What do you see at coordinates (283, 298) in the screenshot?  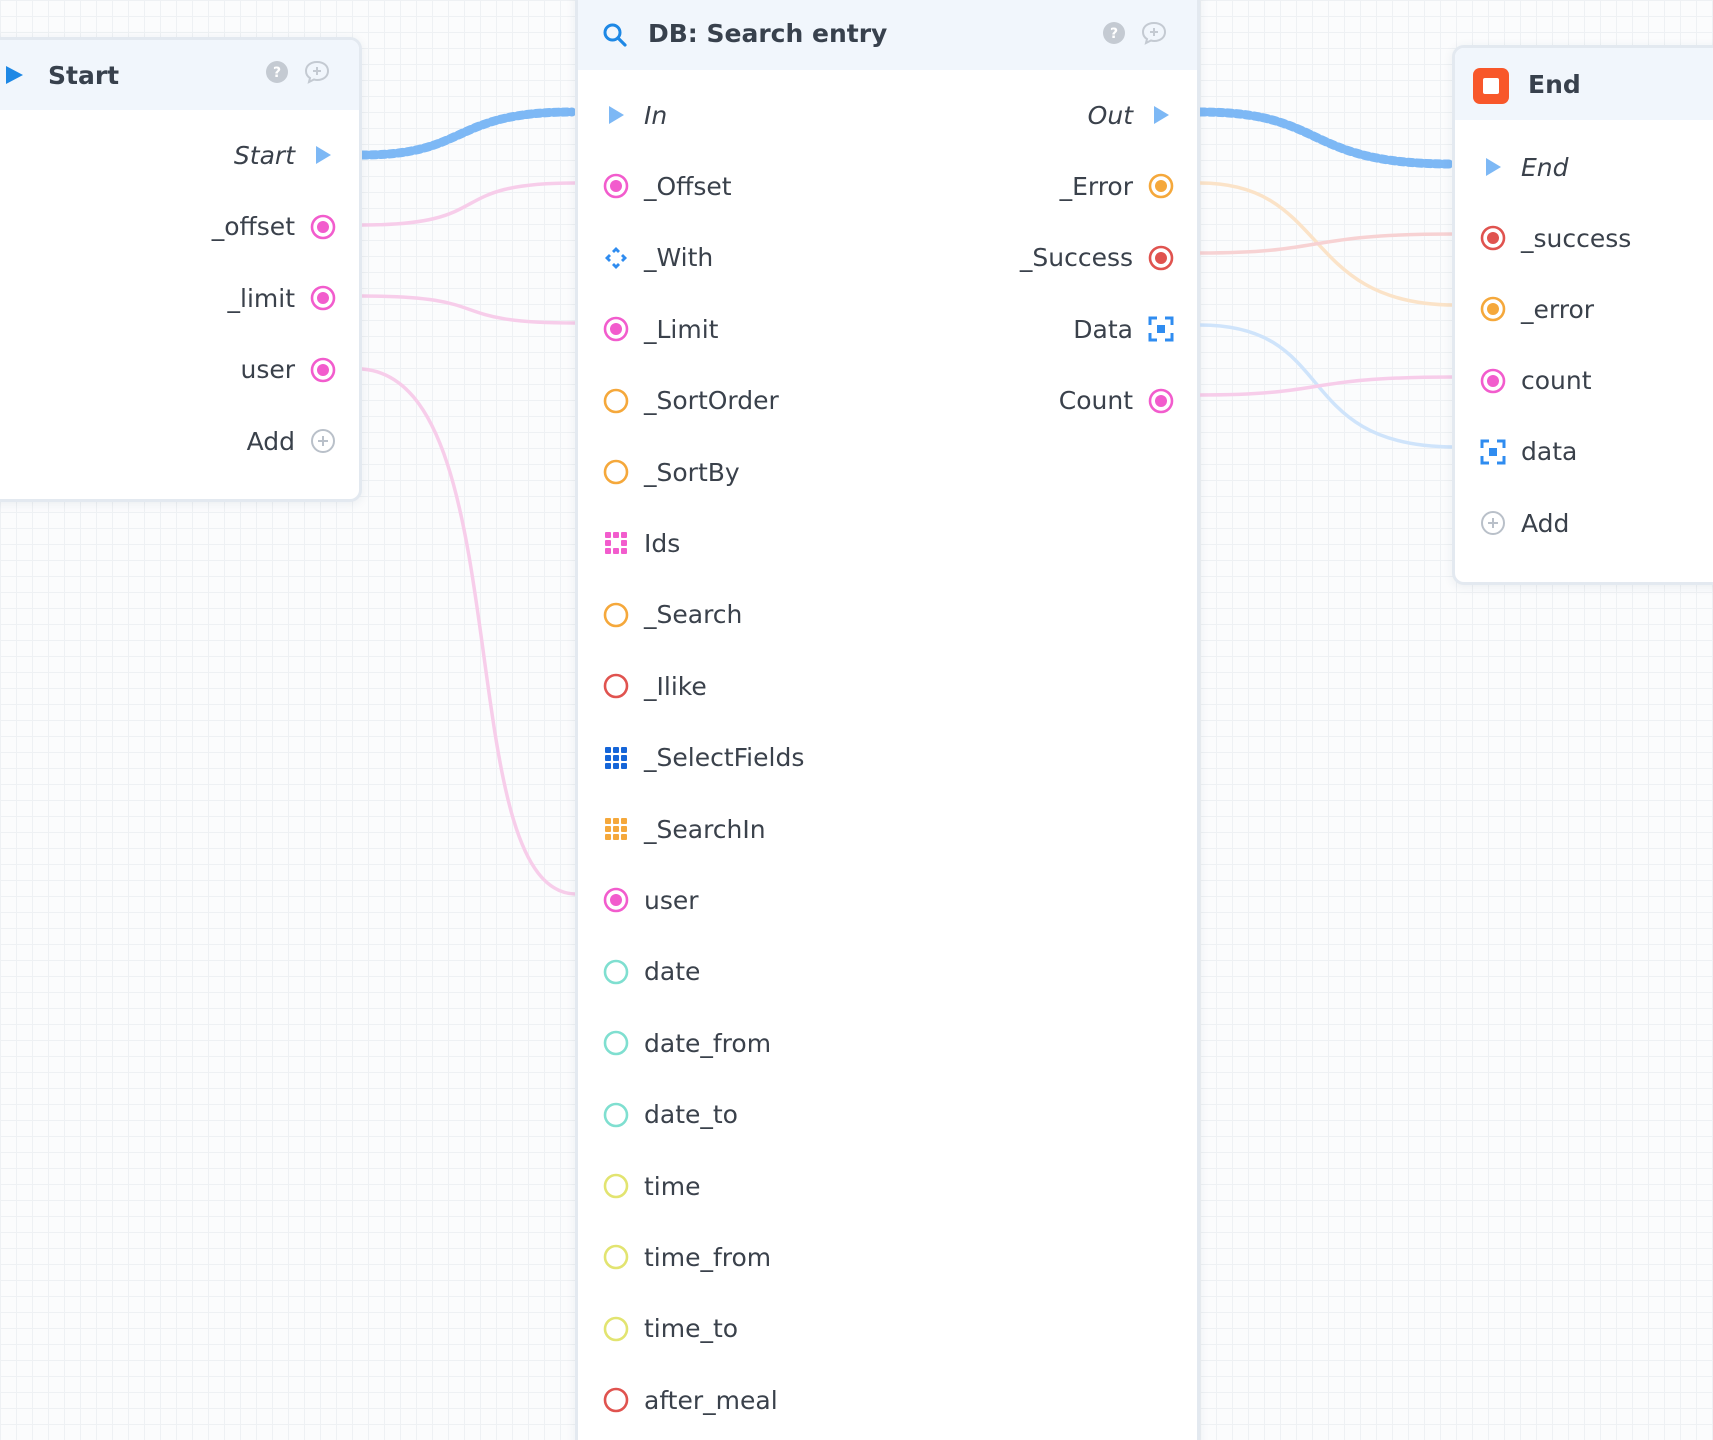 I see `output-pin-row: _limit` at bounding box center [283, 298].